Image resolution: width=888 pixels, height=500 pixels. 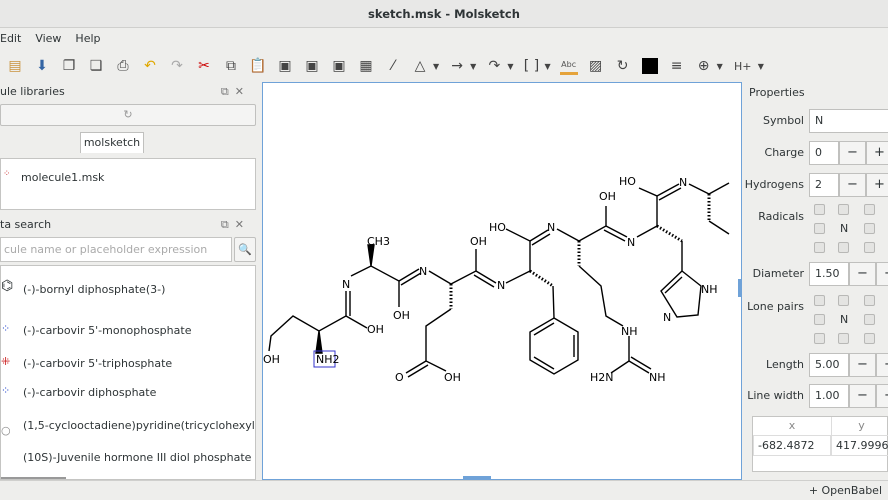 What do you see at coordinates (89, 392) in the screenshot?
I see `list-item: (-)-carbovir diphosphate` at bounding box center [89, 392].